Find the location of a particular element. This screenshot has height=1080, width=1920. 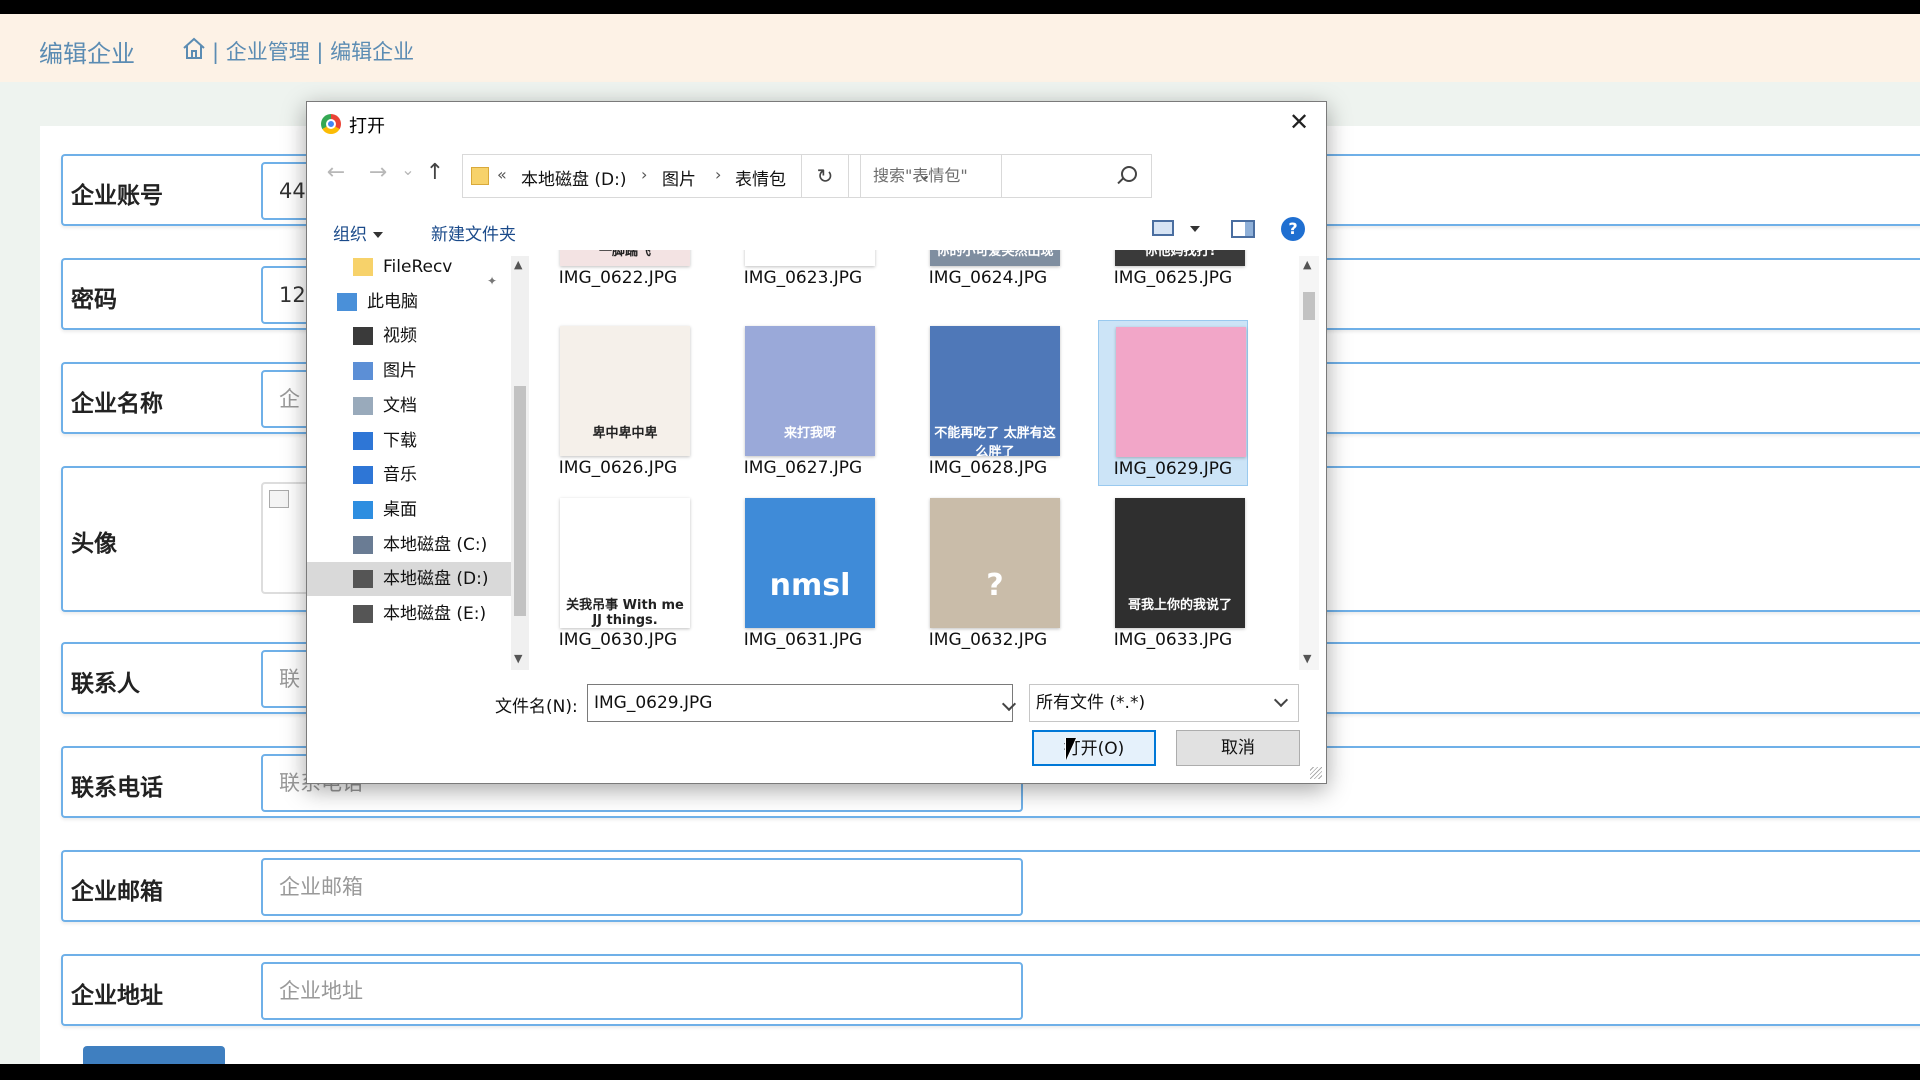

thumbnail-caption: 不能再吃了 太胖有这么胖了 is located at coordinates (995, 441).